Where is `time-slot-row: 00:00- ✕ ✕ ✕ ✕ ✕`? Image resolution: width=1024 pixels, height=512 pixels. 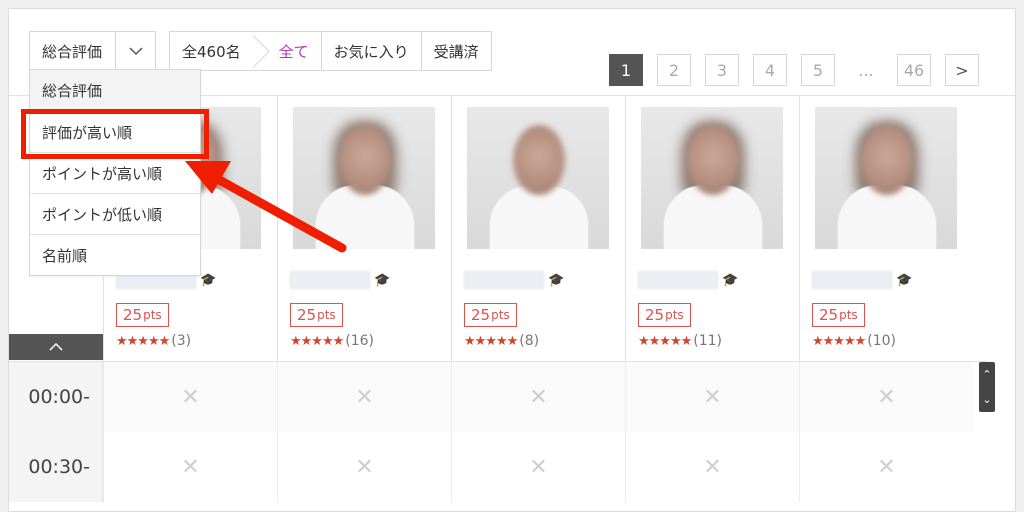
time-slot-row: 00:00- ✕ ✕ ✕ ✕ ✕ is located at coordinates (493, 397).